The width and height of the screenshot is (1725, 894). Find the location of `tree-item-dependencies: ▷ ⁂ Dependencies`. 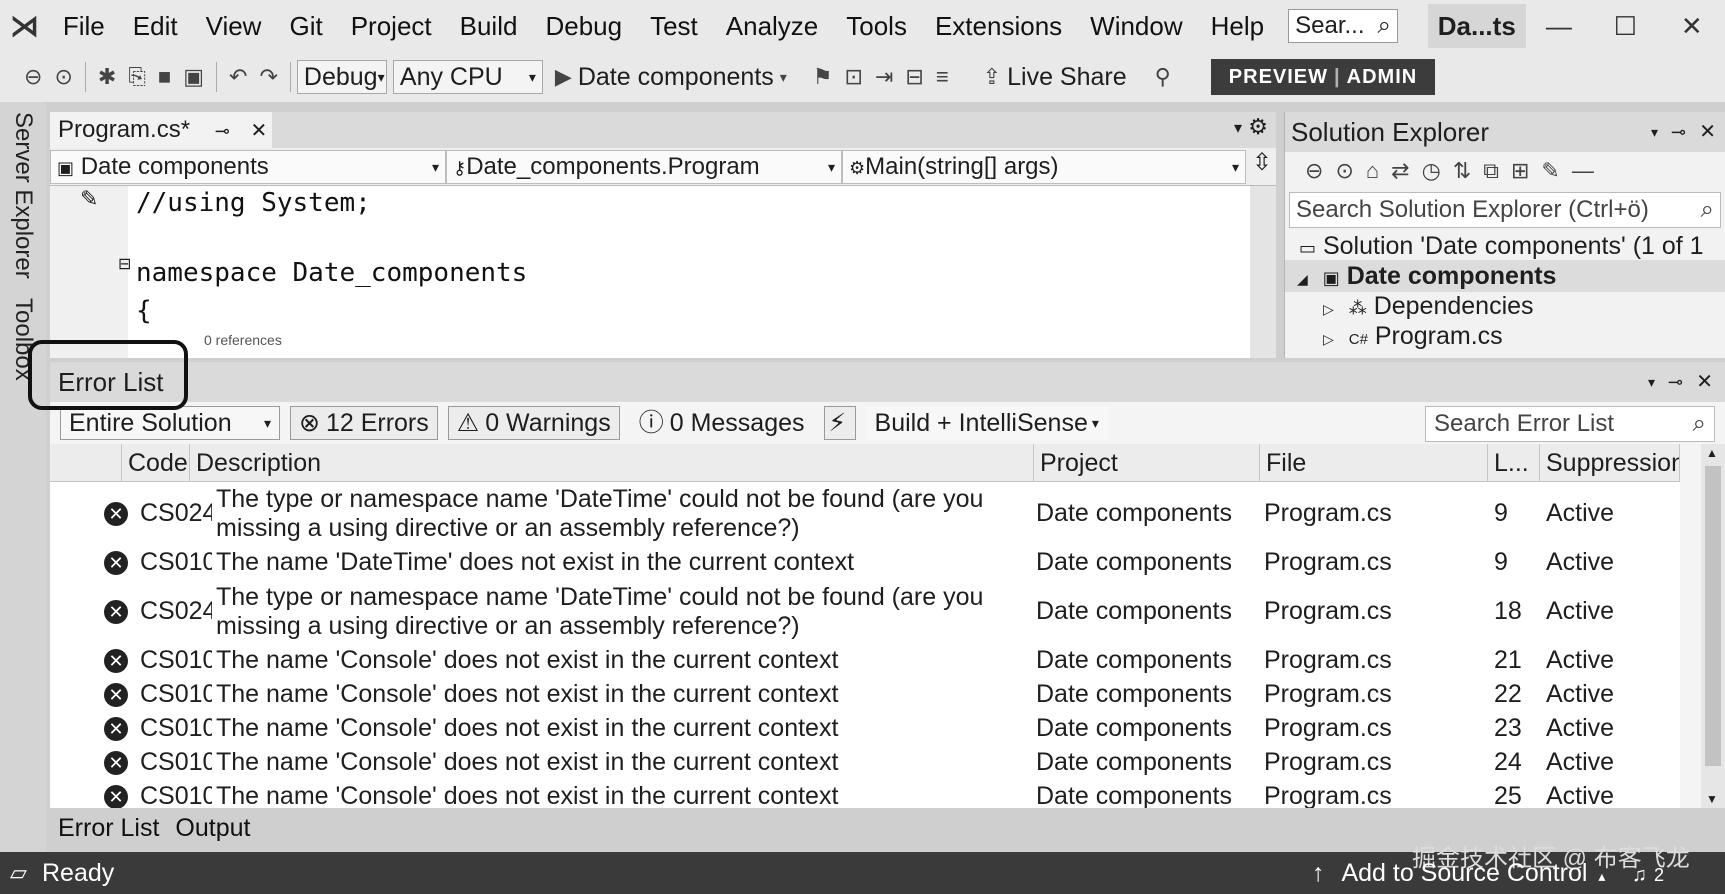

tree-item-dependencies: ▷ ⁂ Dependencies is located at coordinates (1505, 306).